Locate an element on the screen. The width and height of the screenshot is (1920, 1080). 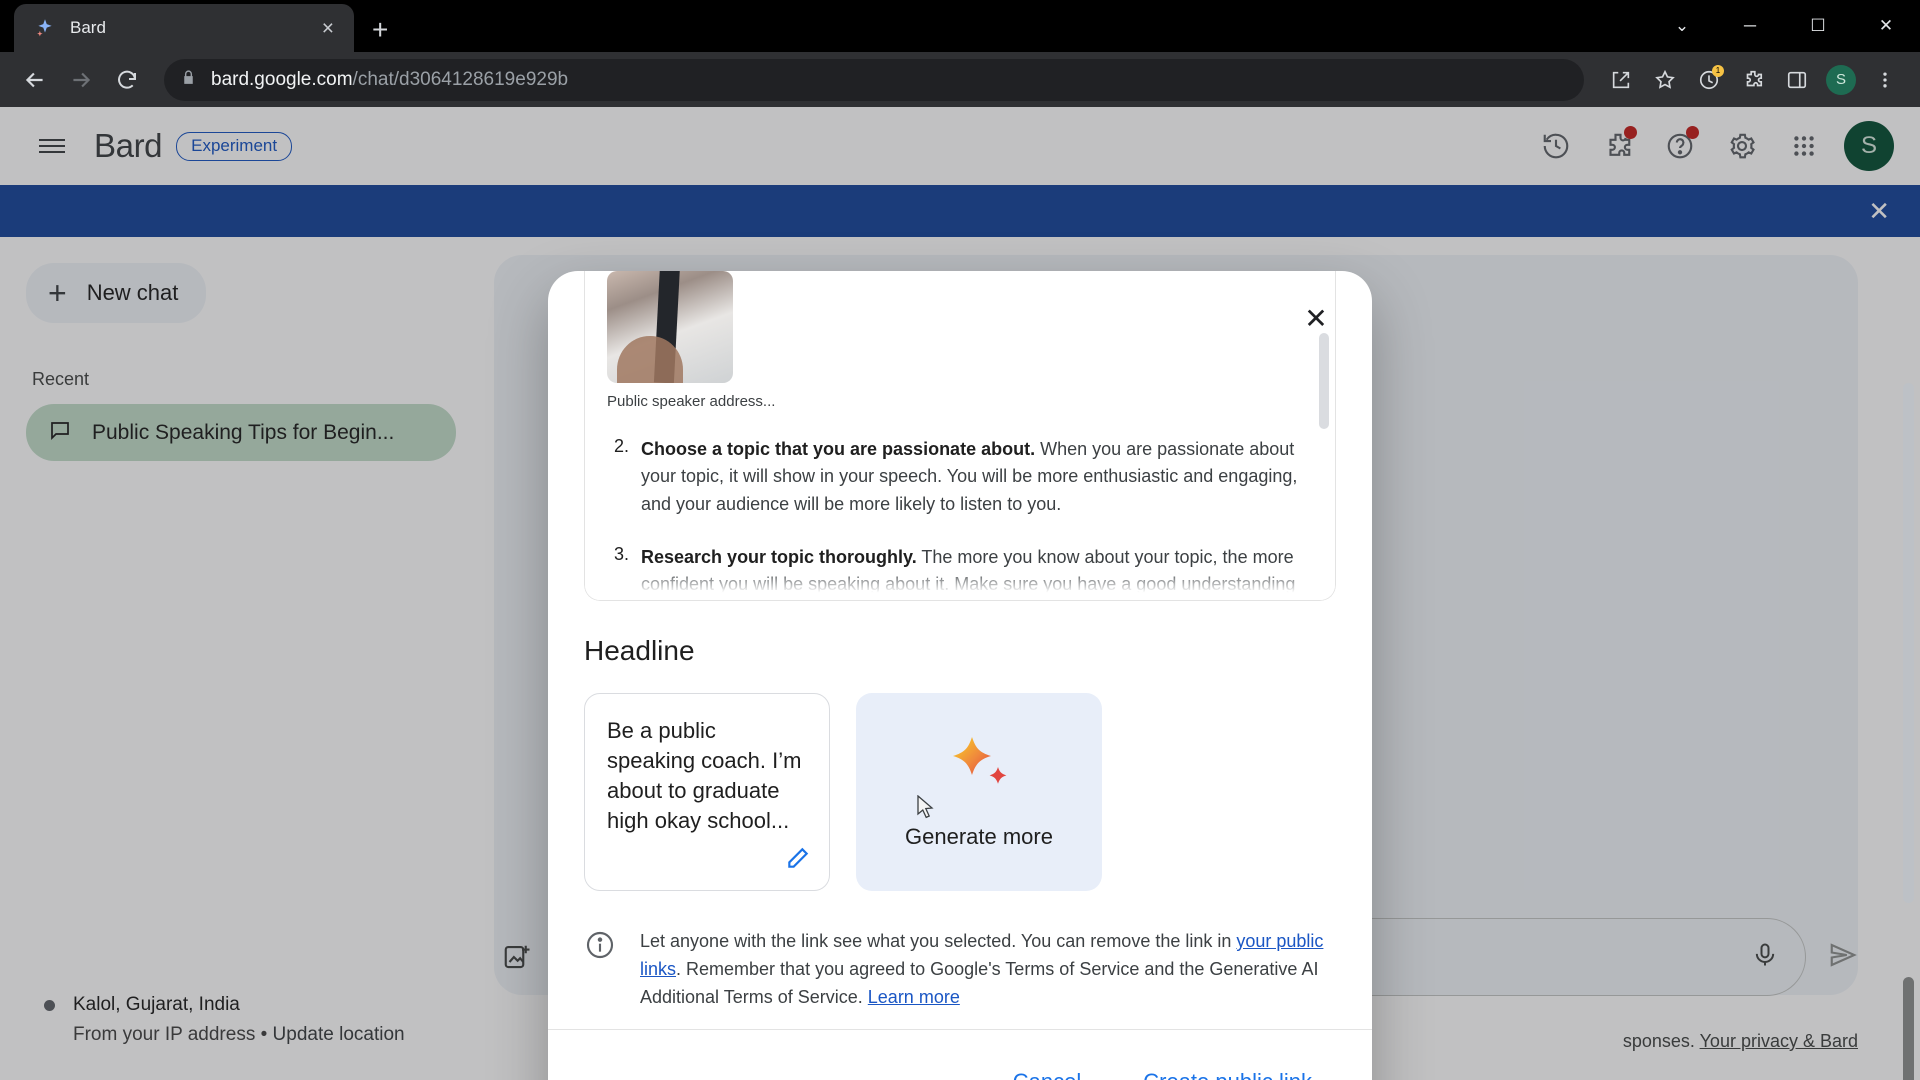
dialog-scrollbar is located at coordinates (1908, 643).